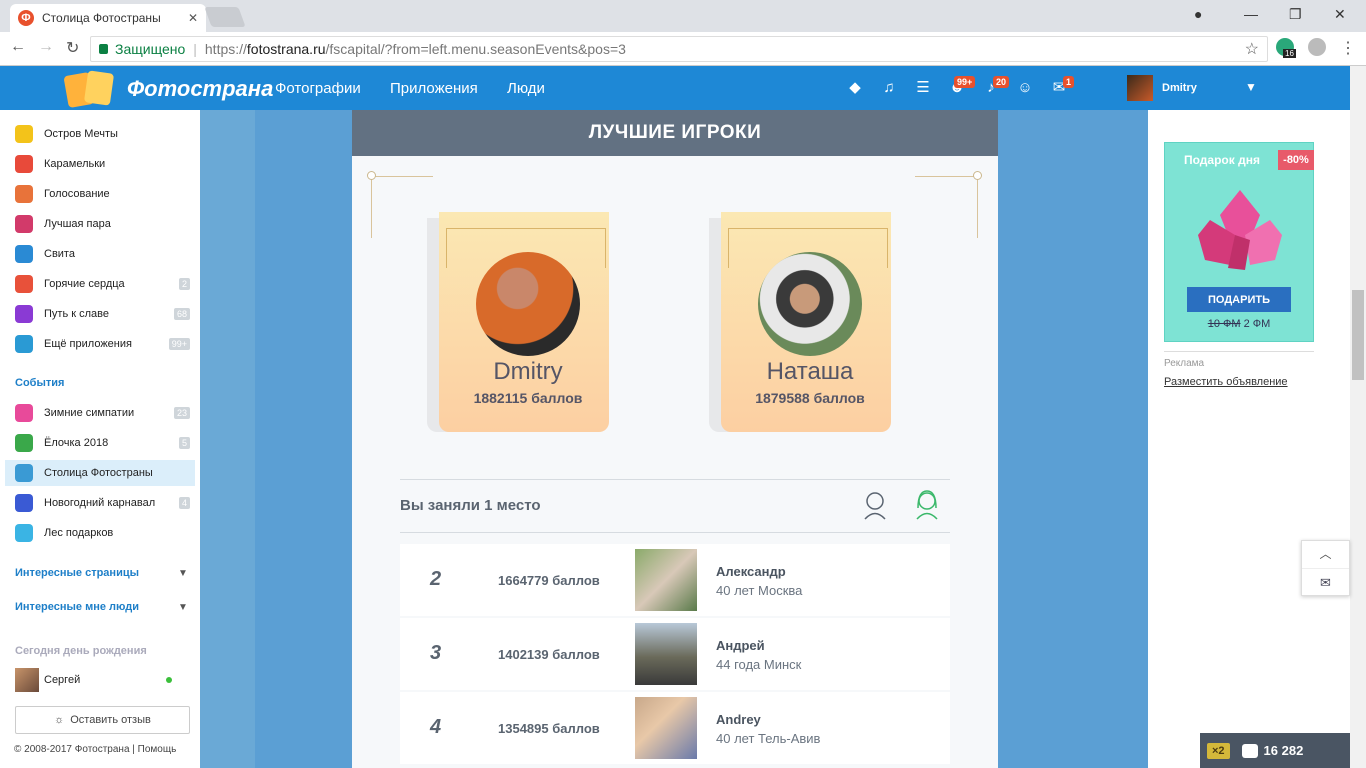 This screenshot has height=768, width=1366. I want to click on sidebar-item-app: Остров Мечты, so click(105, 134).